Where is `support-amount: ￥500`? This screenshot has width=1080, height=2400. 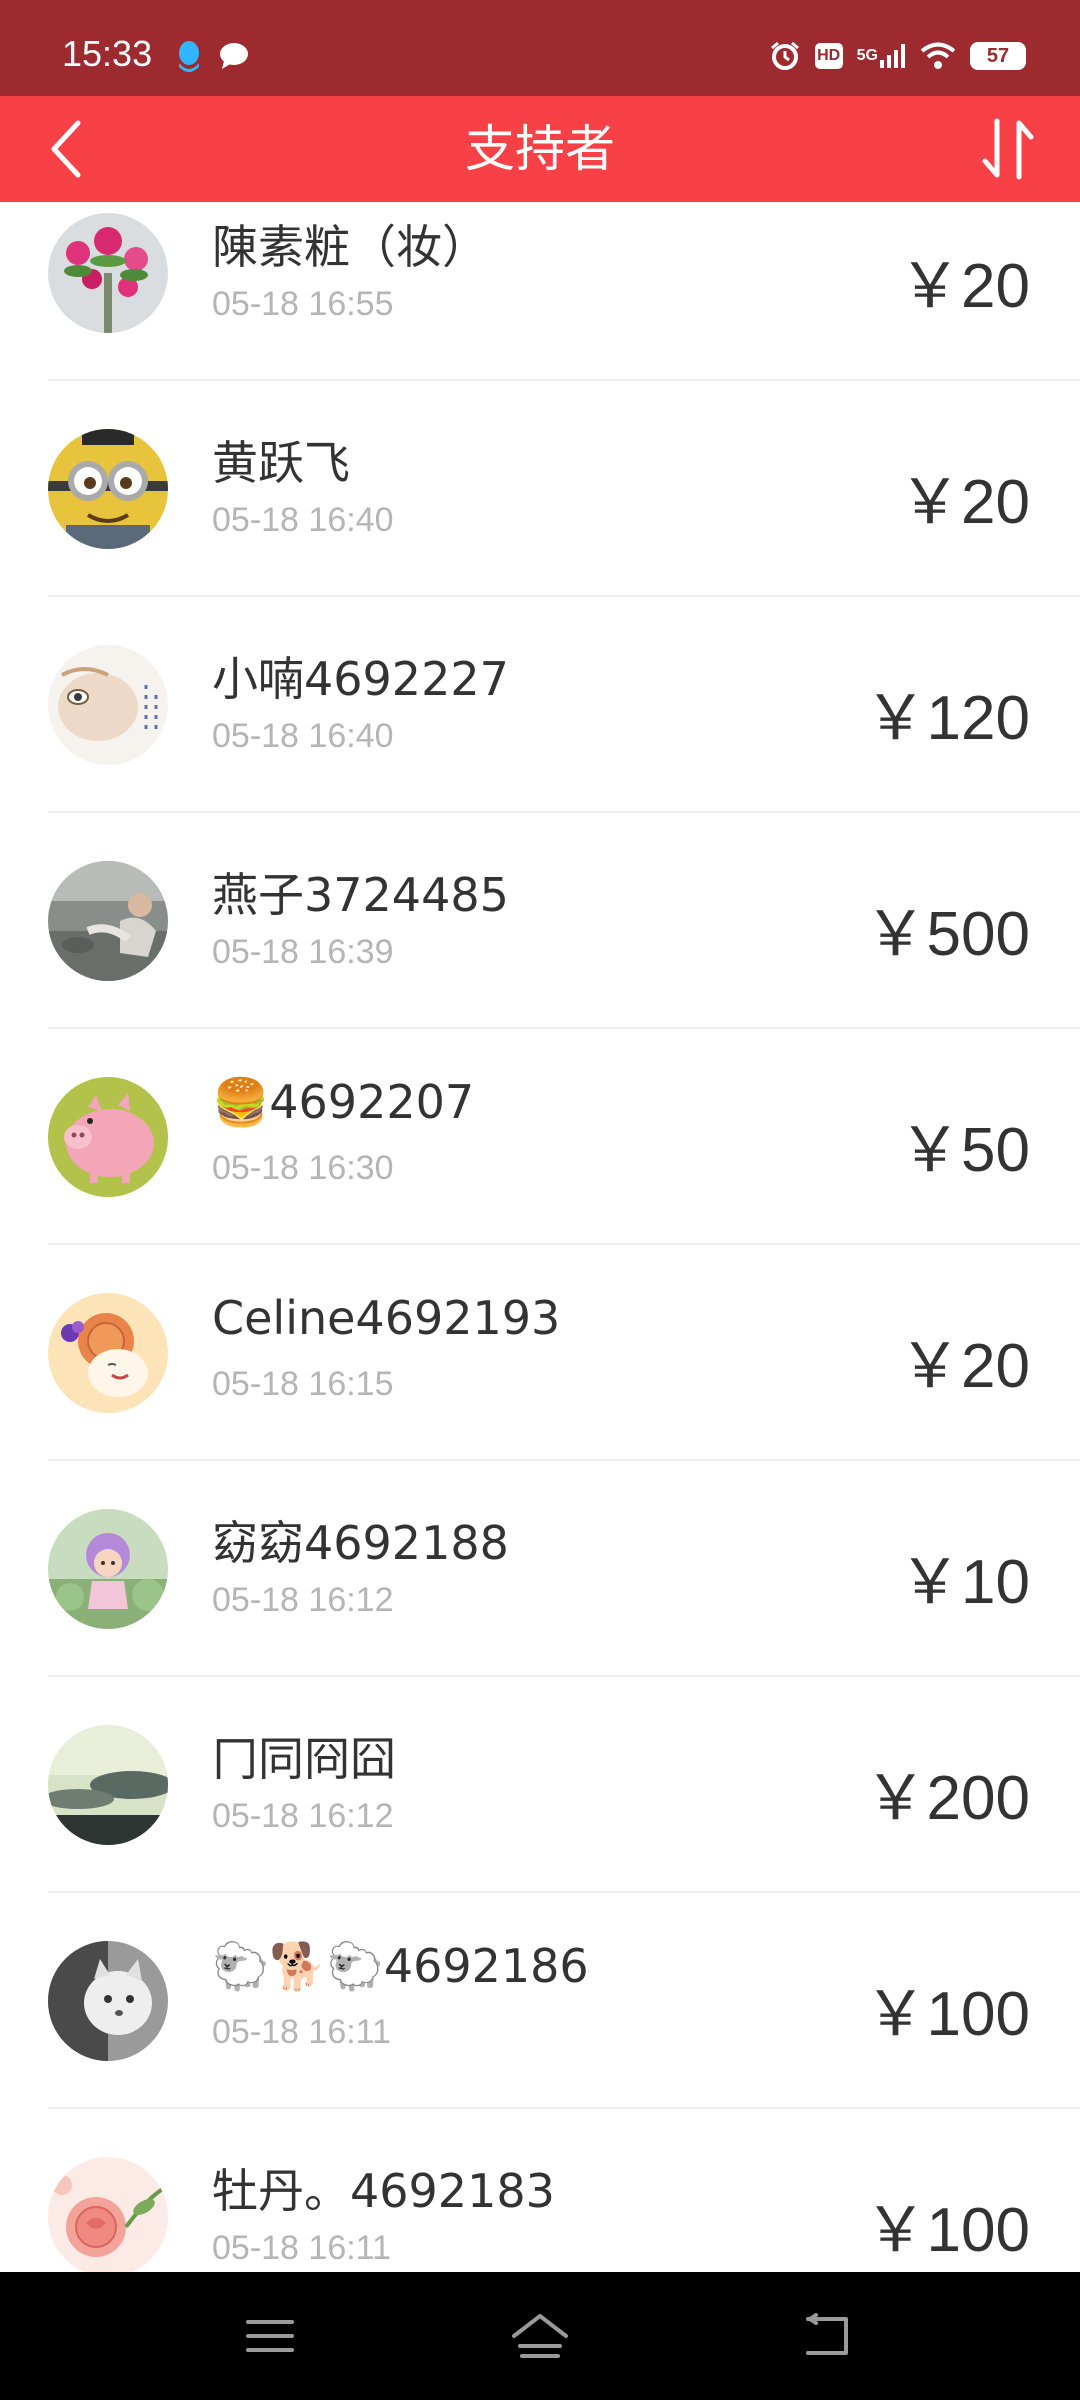
support-amount: ￥500 is located at coordinates (947, 934).